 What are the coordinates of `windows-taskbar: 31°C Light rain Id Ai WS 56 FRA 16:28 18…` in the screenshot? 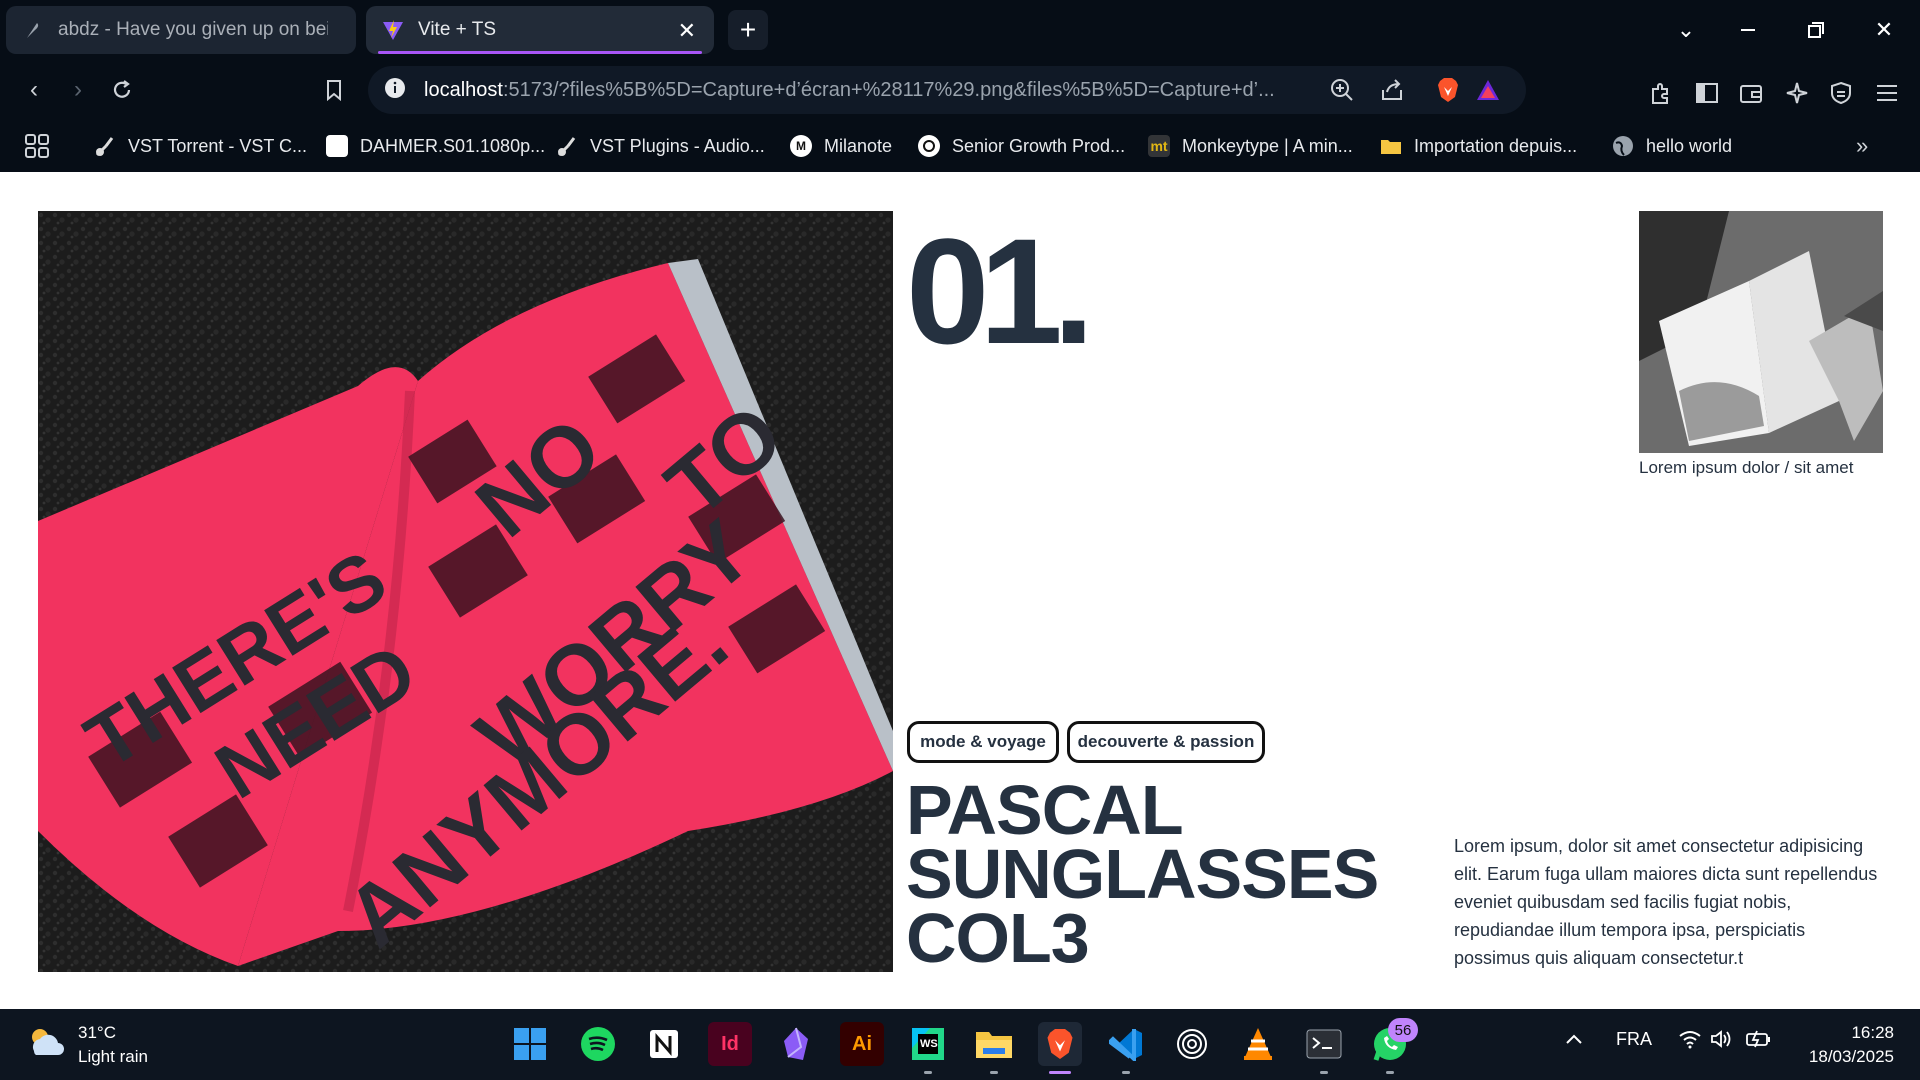 It's located at (960, 1044).